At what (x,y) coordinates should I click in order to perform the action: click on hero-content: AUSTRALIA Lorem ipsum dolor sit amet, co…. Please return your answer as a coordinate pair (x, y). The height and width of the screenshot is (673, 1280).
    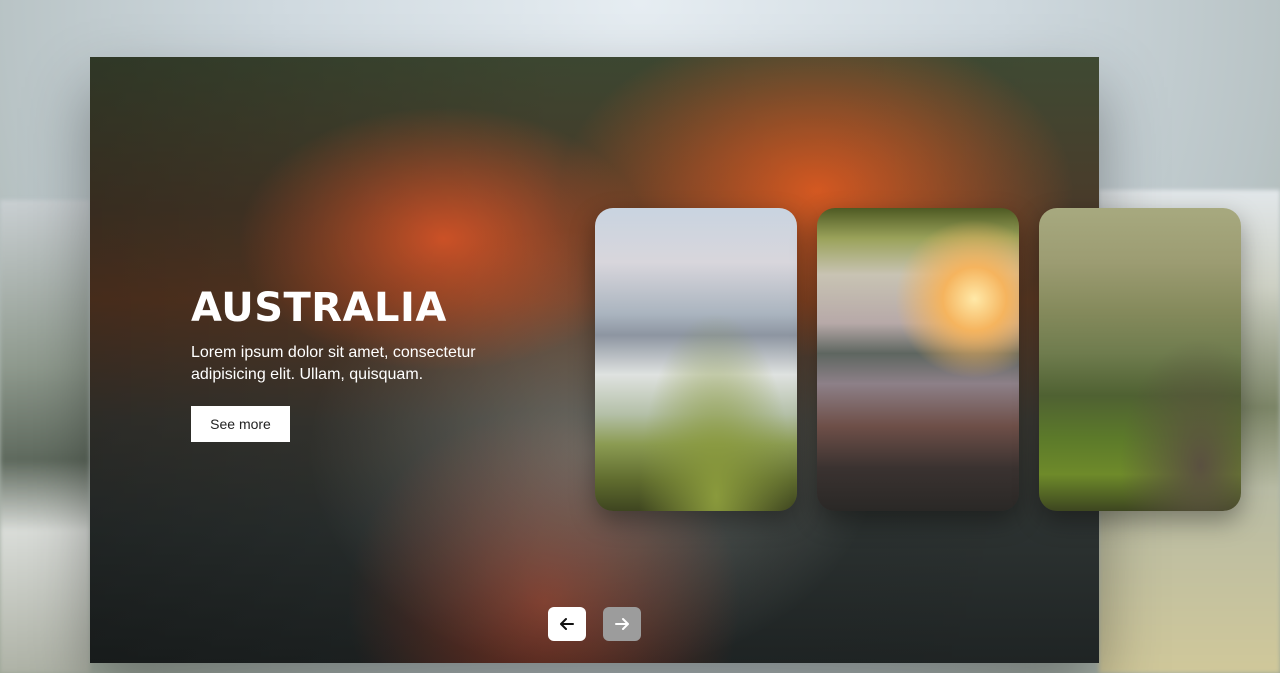
    Looking at the image, I should click on (371, 336).